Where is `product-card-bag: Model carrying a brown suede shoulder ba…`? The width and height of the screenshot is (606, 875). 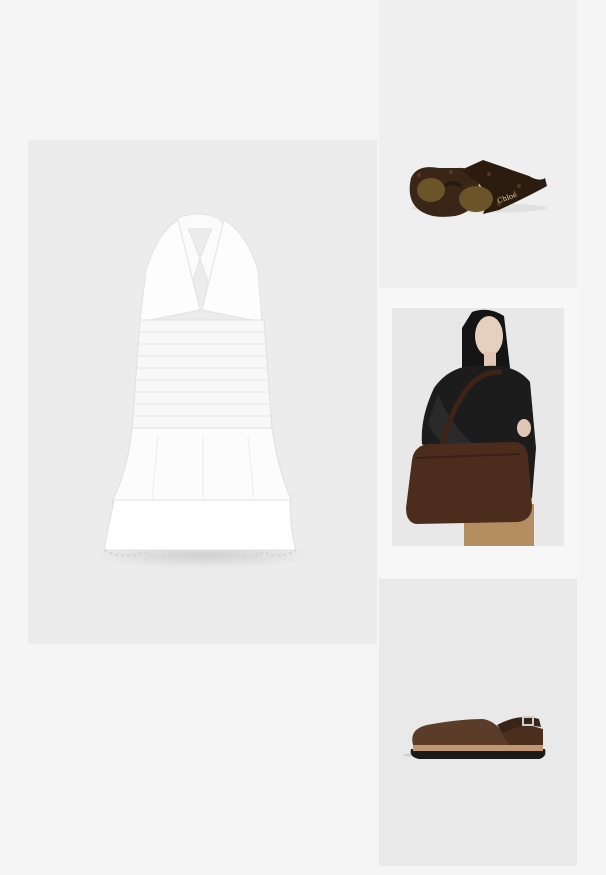 product-card-bag: Model carrying a brown suede shoulder ba… is located at coordinates (478, 433).